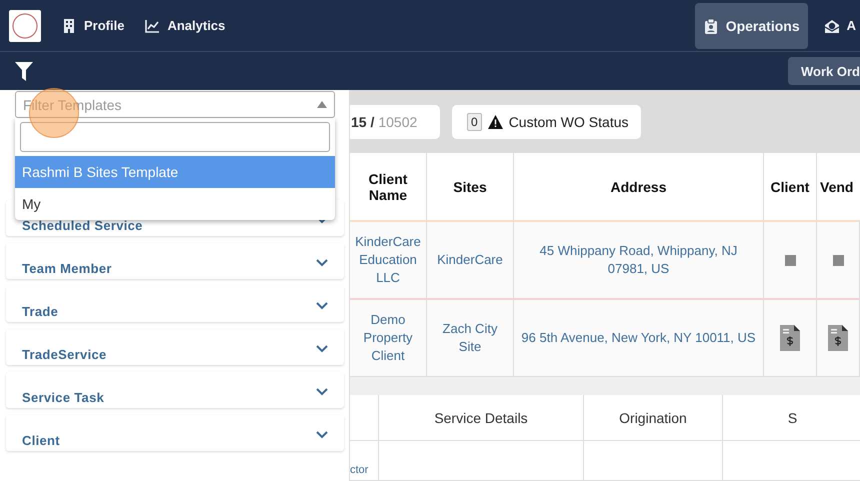  Describe the element at coordinates (836, 187) in the screenshot. I see `column-header: Vend` at that location.